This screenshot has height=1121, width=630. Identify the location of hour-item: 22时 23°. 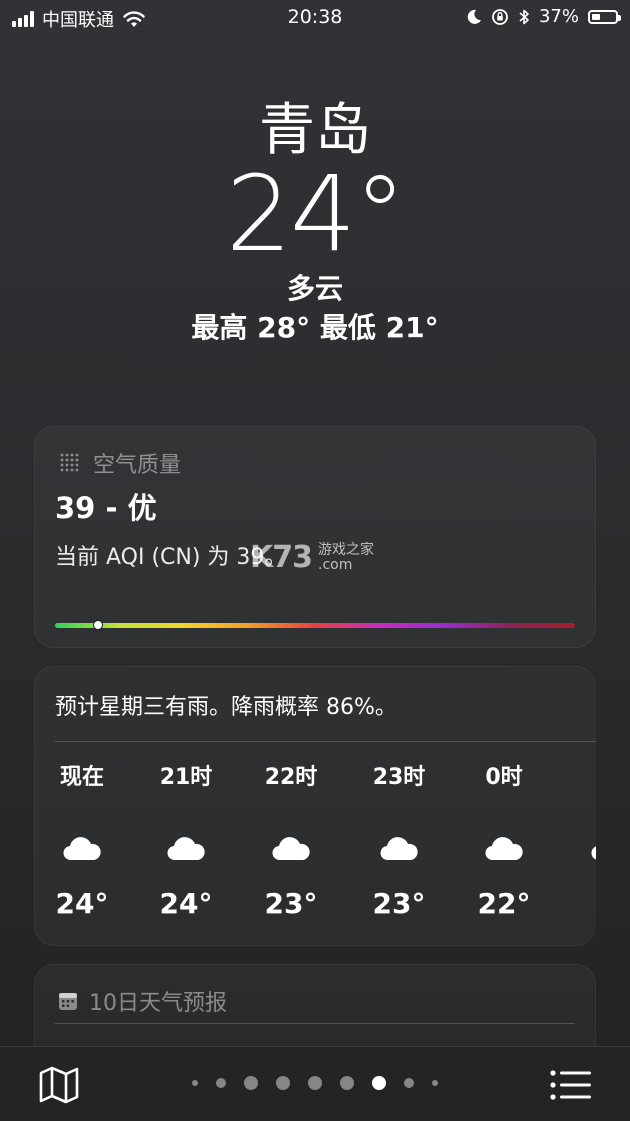
(291, 841).